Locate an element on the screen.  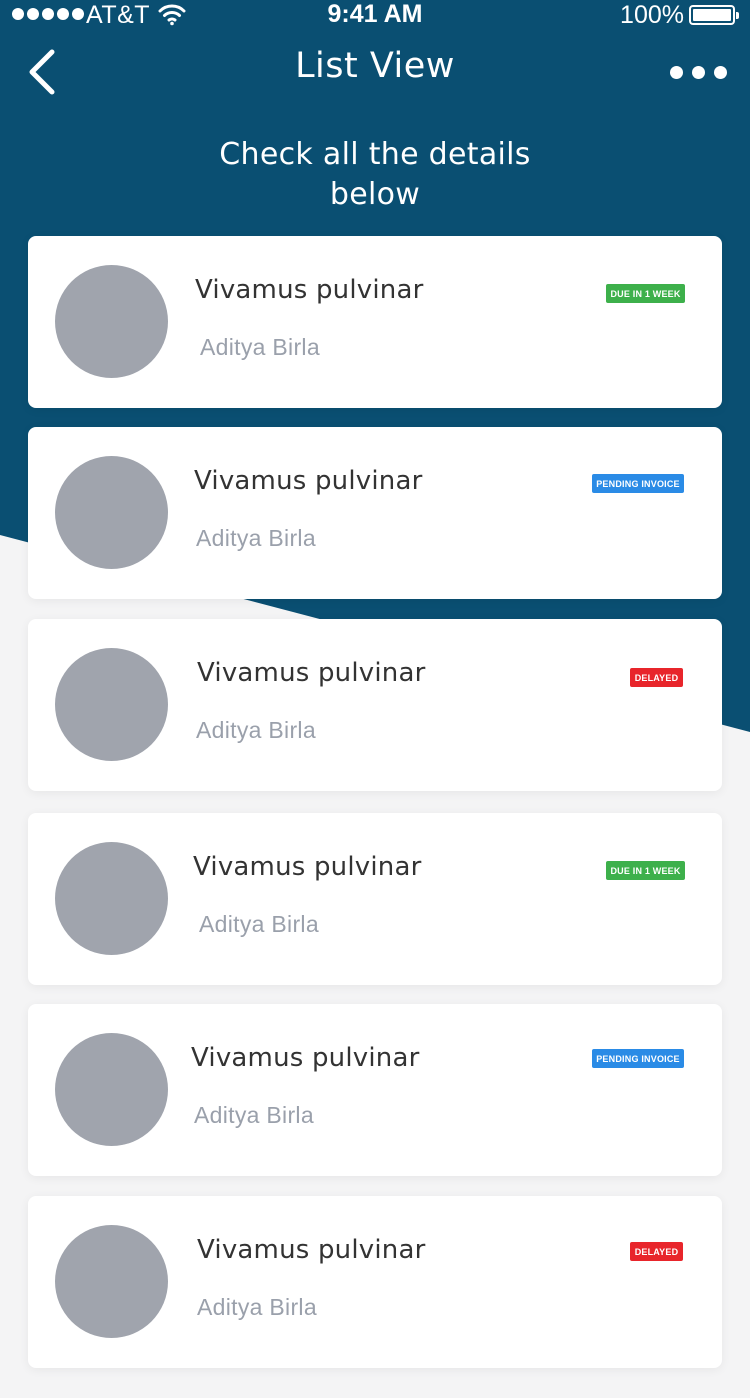
subtitle-line-1: Check all the details is located at coordinates (375, 154).